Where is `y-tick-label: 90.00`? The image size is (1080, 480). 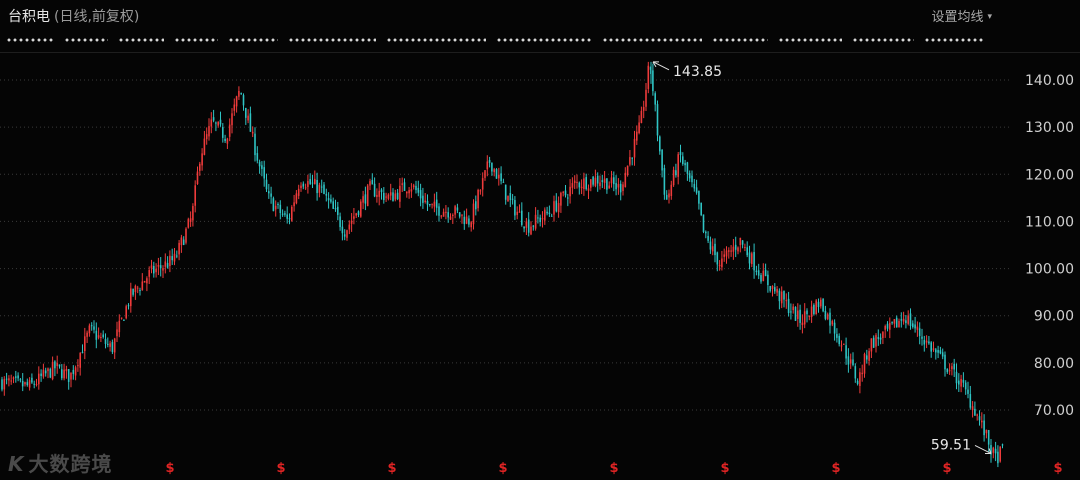
y-tick-label: 90.00 is located at coordinates (1054, 317).